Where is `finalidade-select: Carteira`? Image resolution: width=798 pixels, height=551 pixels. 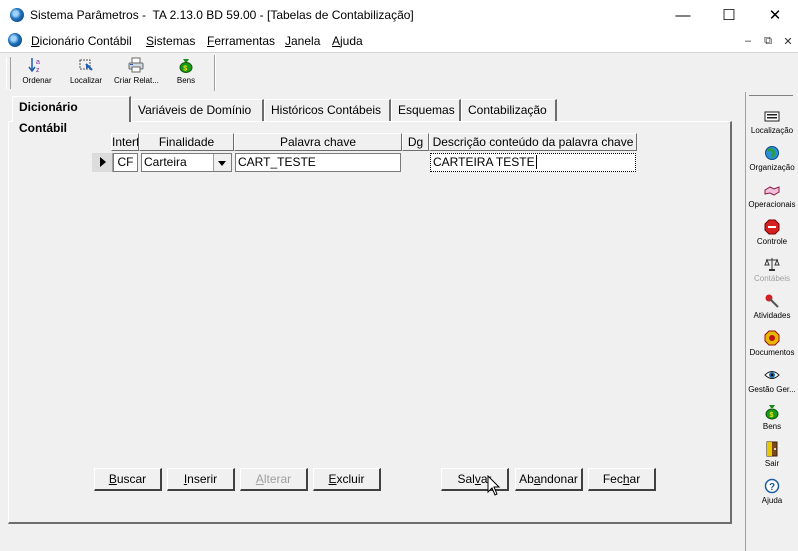
finalidade-select: Carteira is located at coordinates (186, 162).